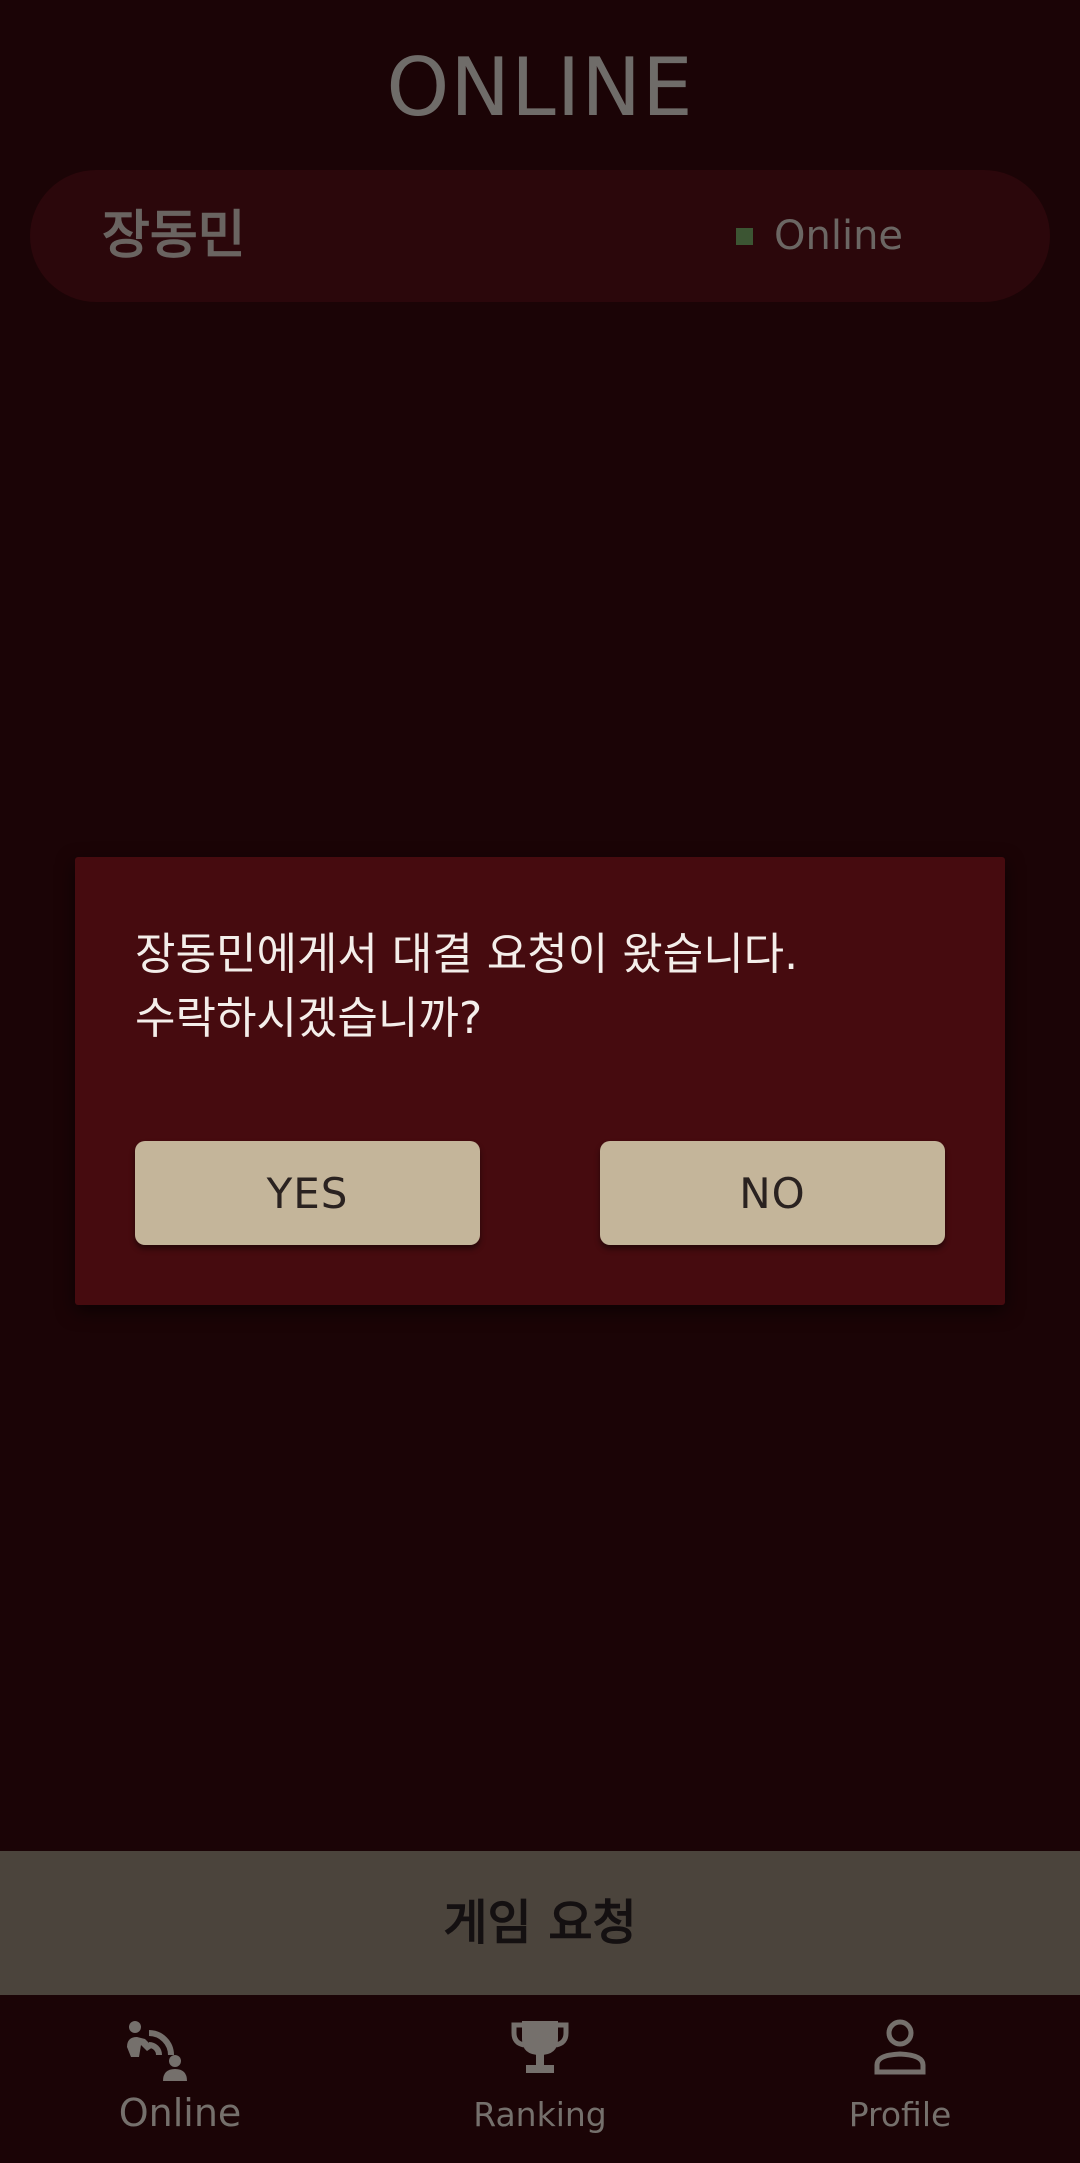  I want to click on game-request-button: 게임 요청, so click(540, 1923).